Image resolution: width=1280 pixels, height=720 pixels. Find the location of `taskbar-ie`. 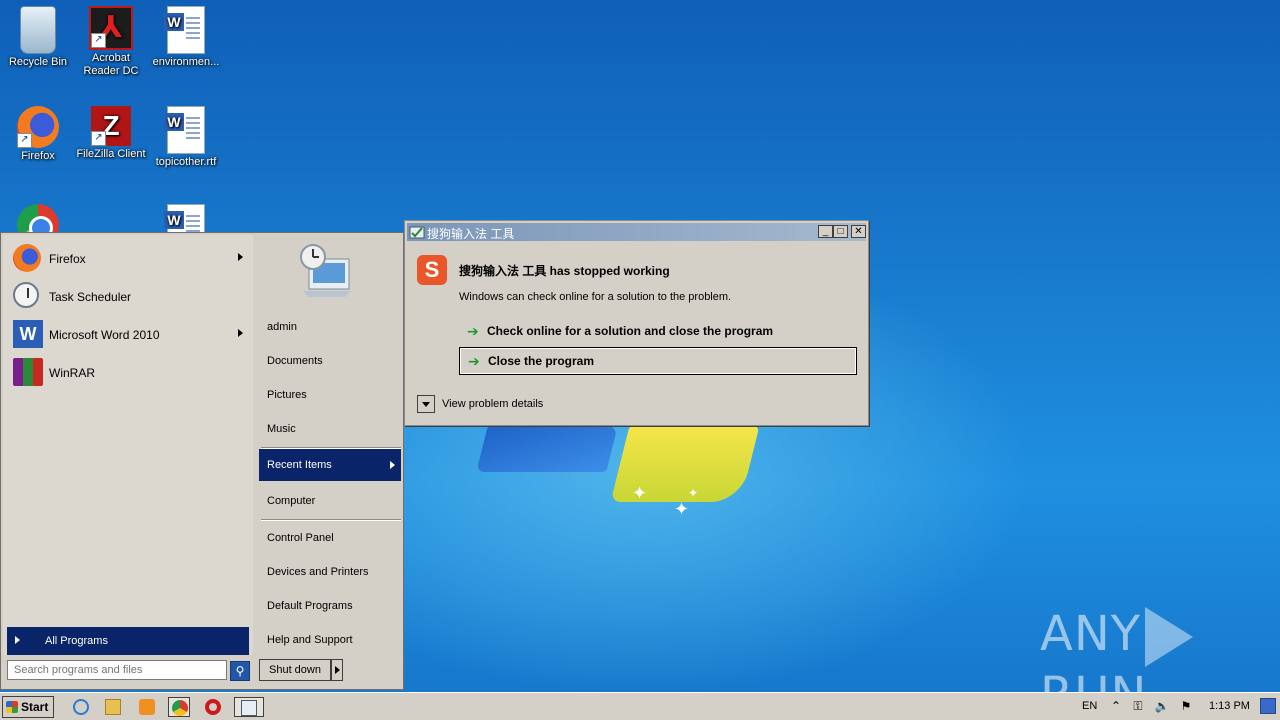

taskbar-ie is located at coordinates (81, 707).